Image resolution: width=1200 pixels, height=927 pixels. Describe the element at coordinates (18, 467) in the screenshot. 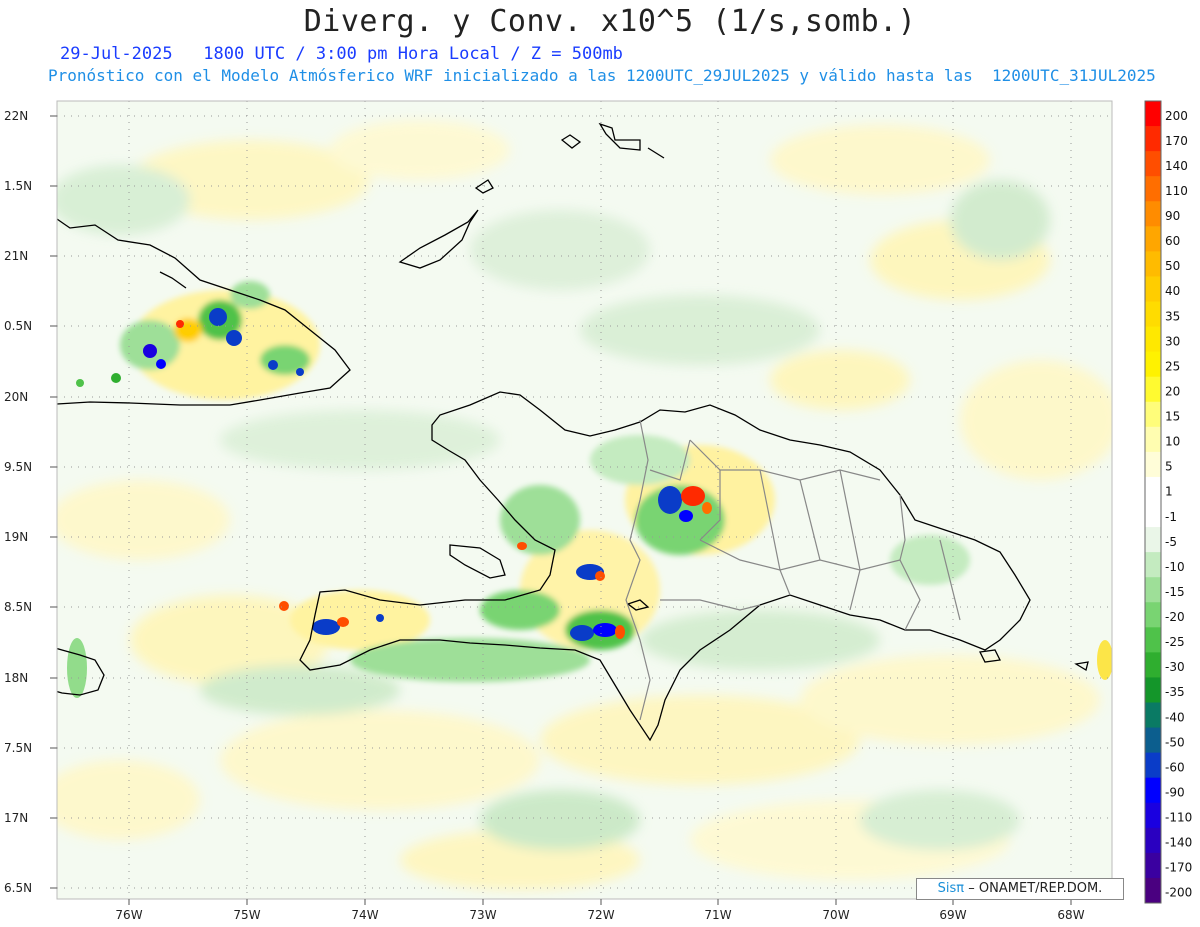

I see `lat-label: 9.5N` at that location.